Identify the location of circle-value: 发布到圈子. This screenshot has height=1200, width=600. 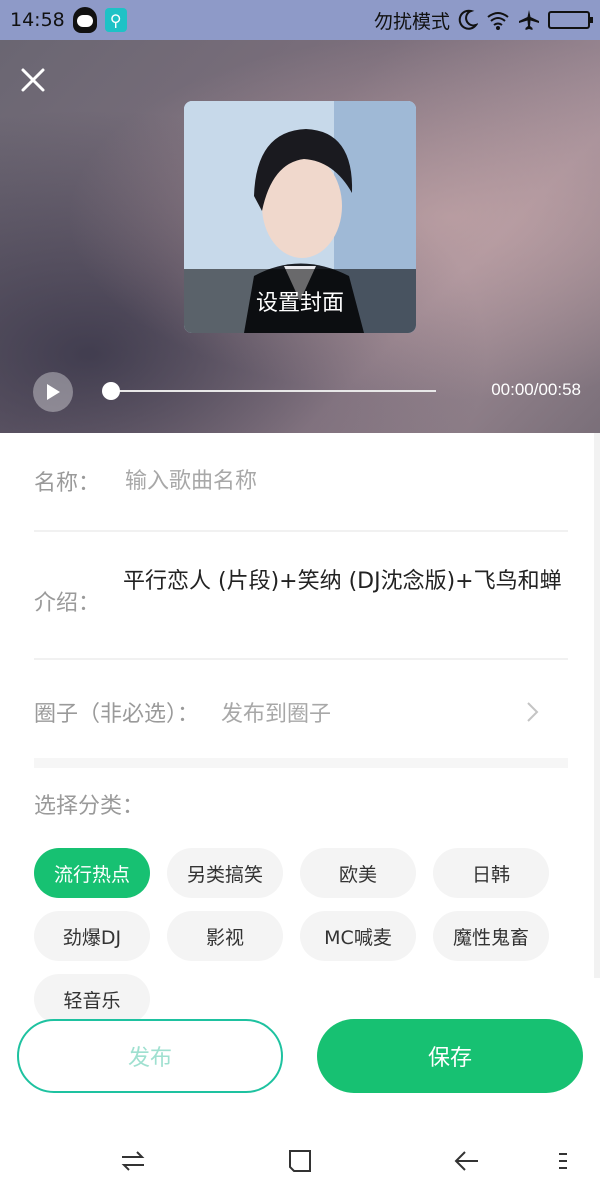
(276, 714).